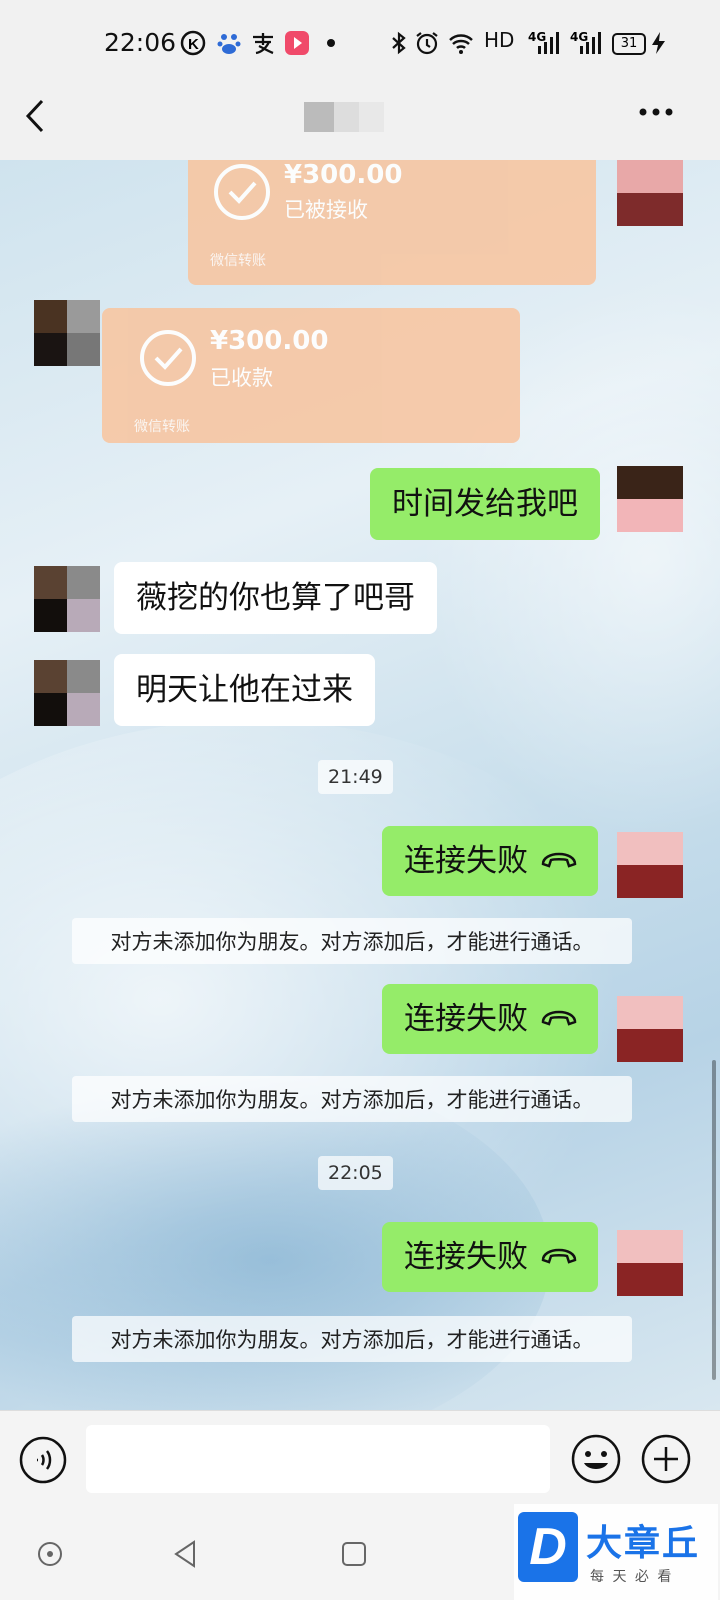 The width and height of the screenshot is (720, 1600). I want to click on voice-icon, so click(43, 1460).